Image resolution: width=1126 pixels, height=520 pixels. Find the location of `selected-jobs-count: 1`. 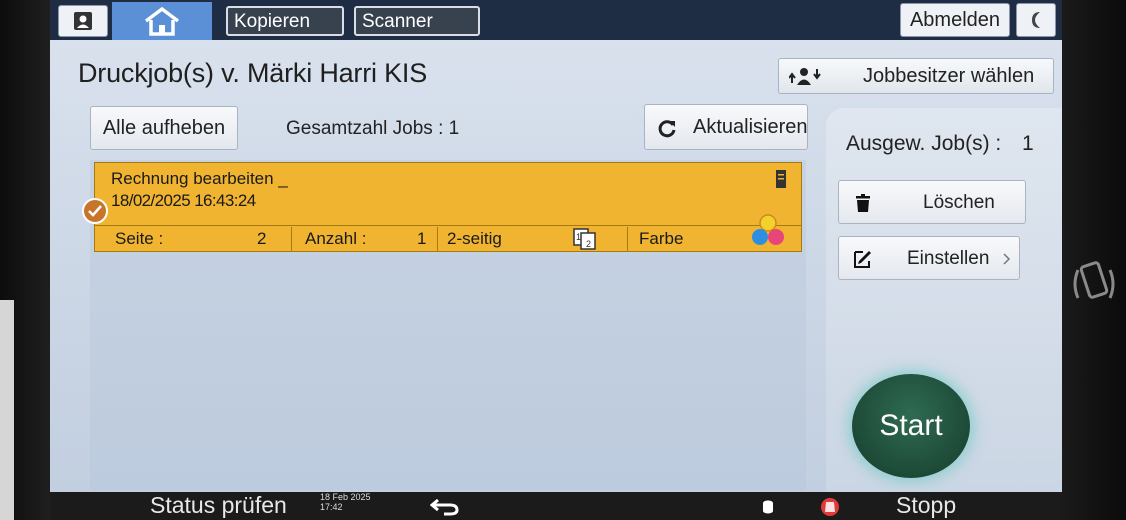

selected-jobs-count: 1 is located at coordinates (1028, 143).